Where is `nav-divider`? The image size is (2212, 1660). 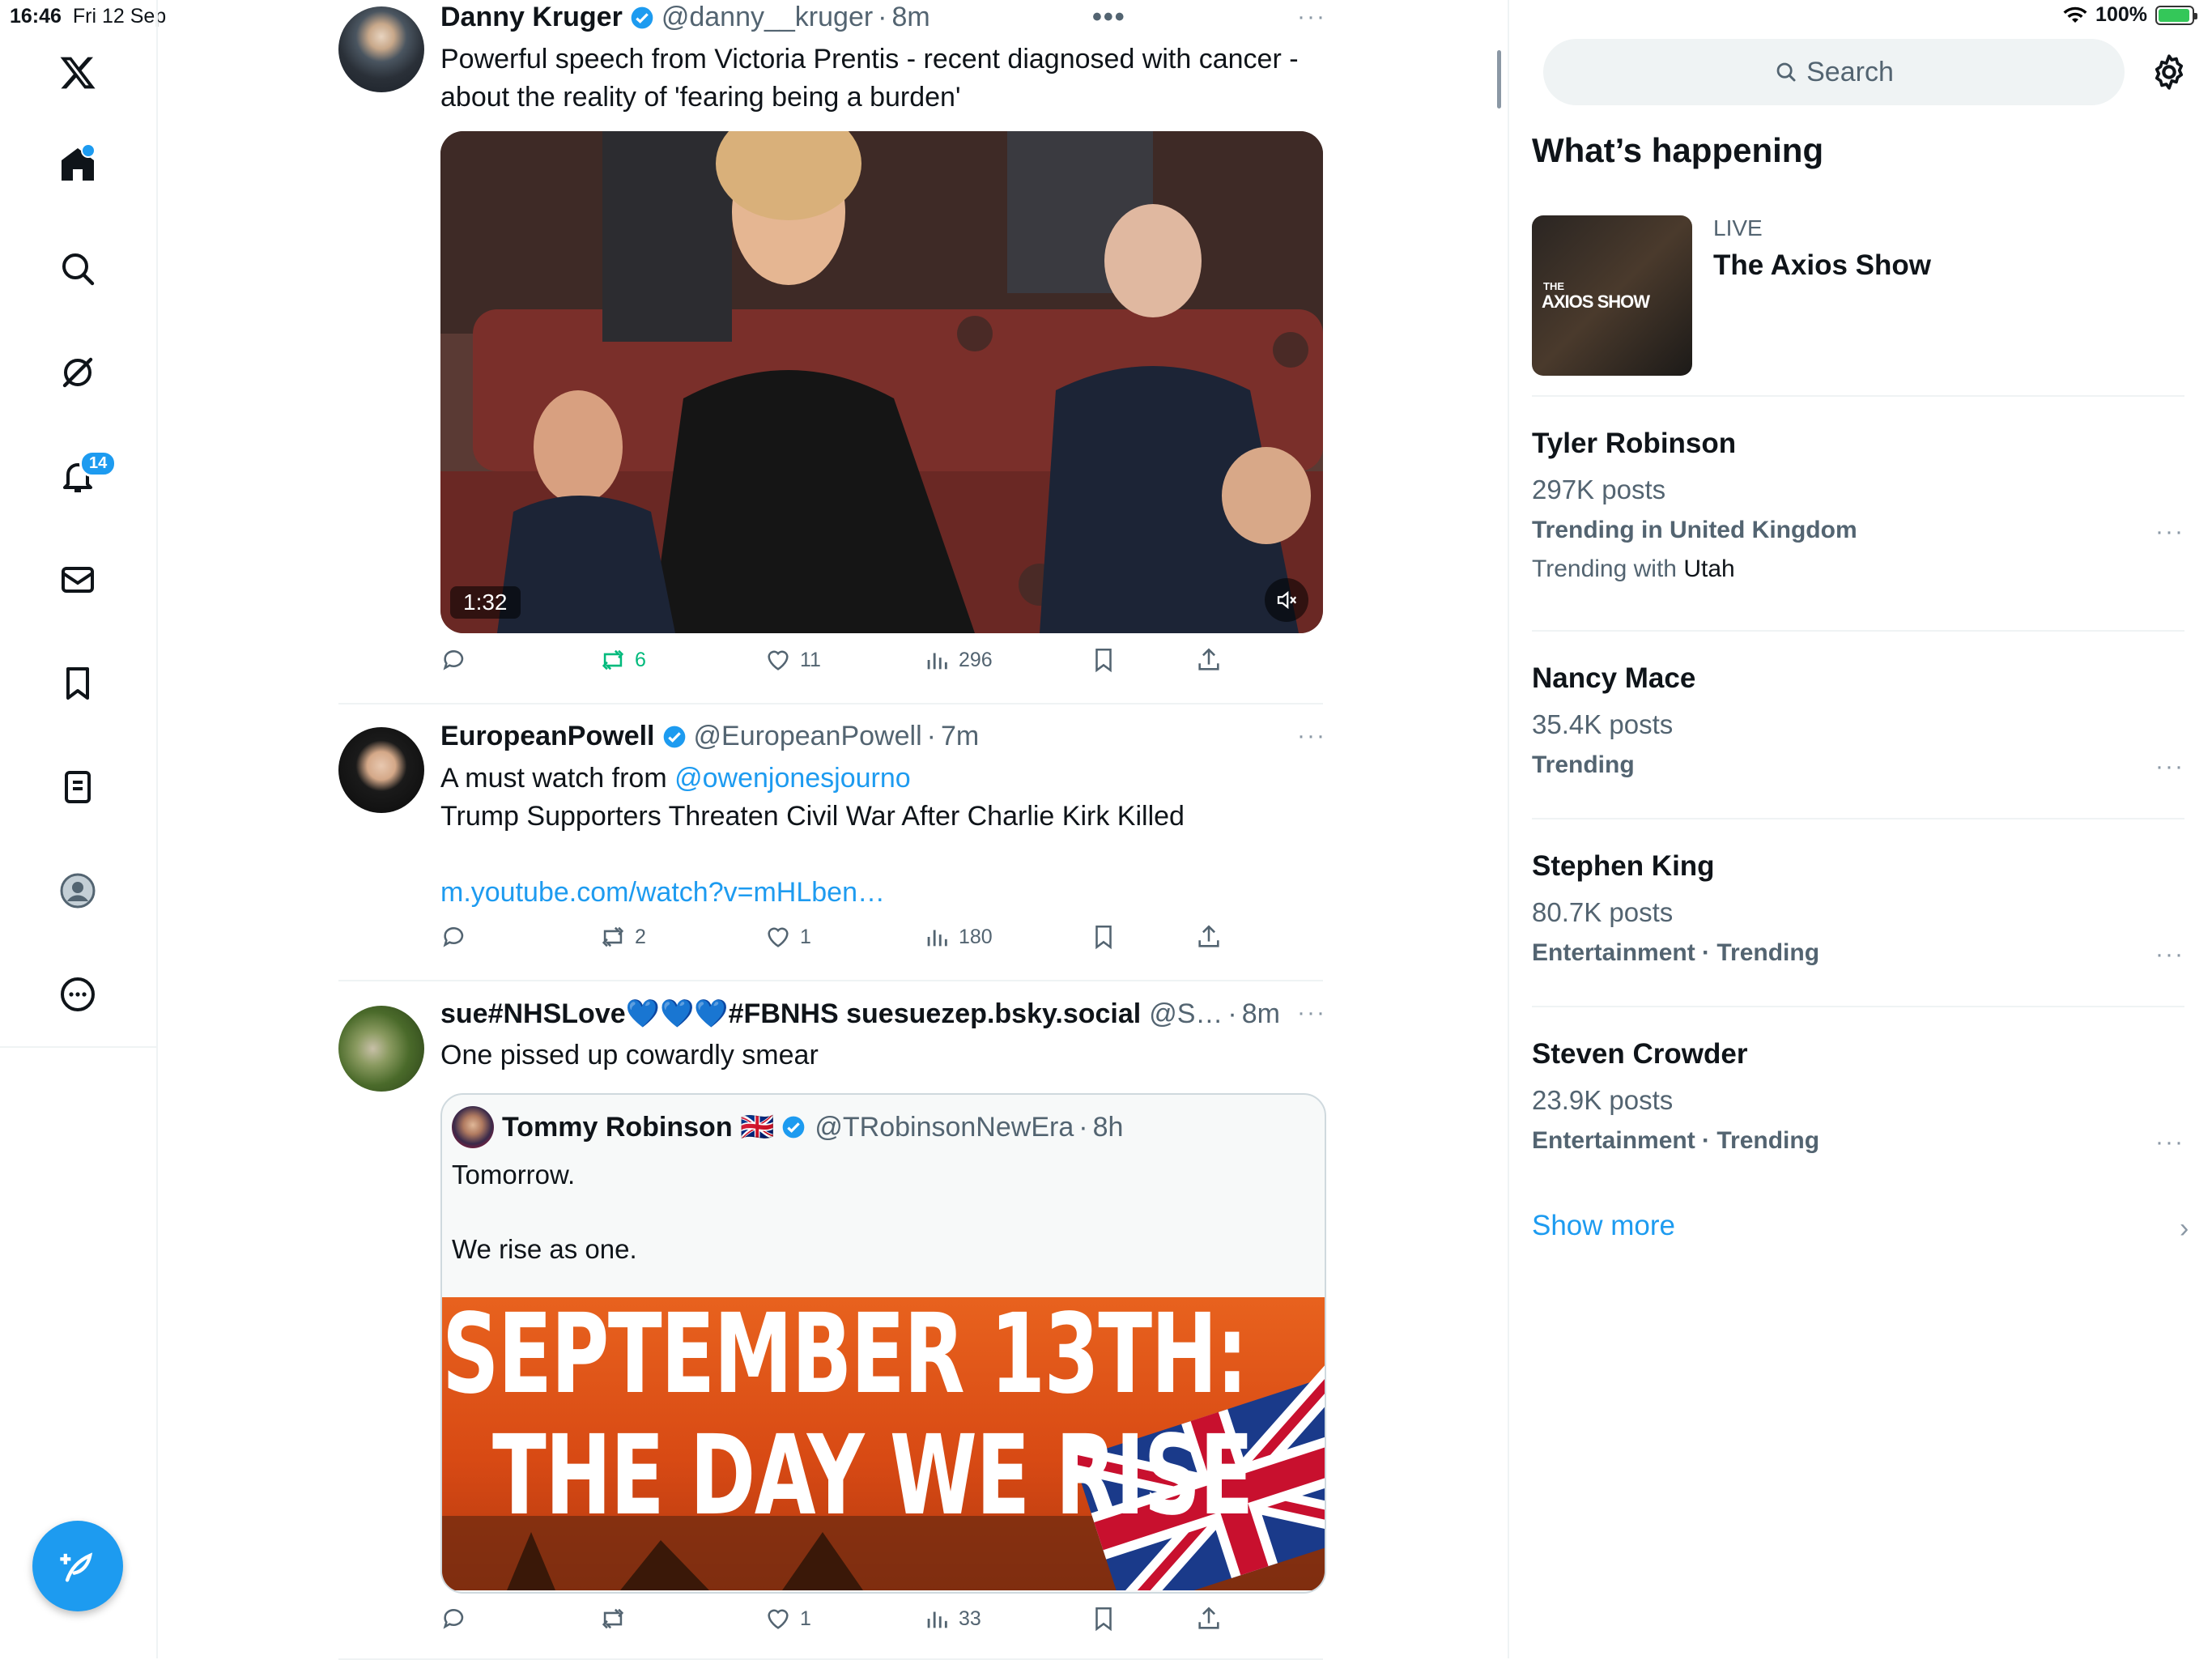
nav-divider is located at coordinates (78, 1047).